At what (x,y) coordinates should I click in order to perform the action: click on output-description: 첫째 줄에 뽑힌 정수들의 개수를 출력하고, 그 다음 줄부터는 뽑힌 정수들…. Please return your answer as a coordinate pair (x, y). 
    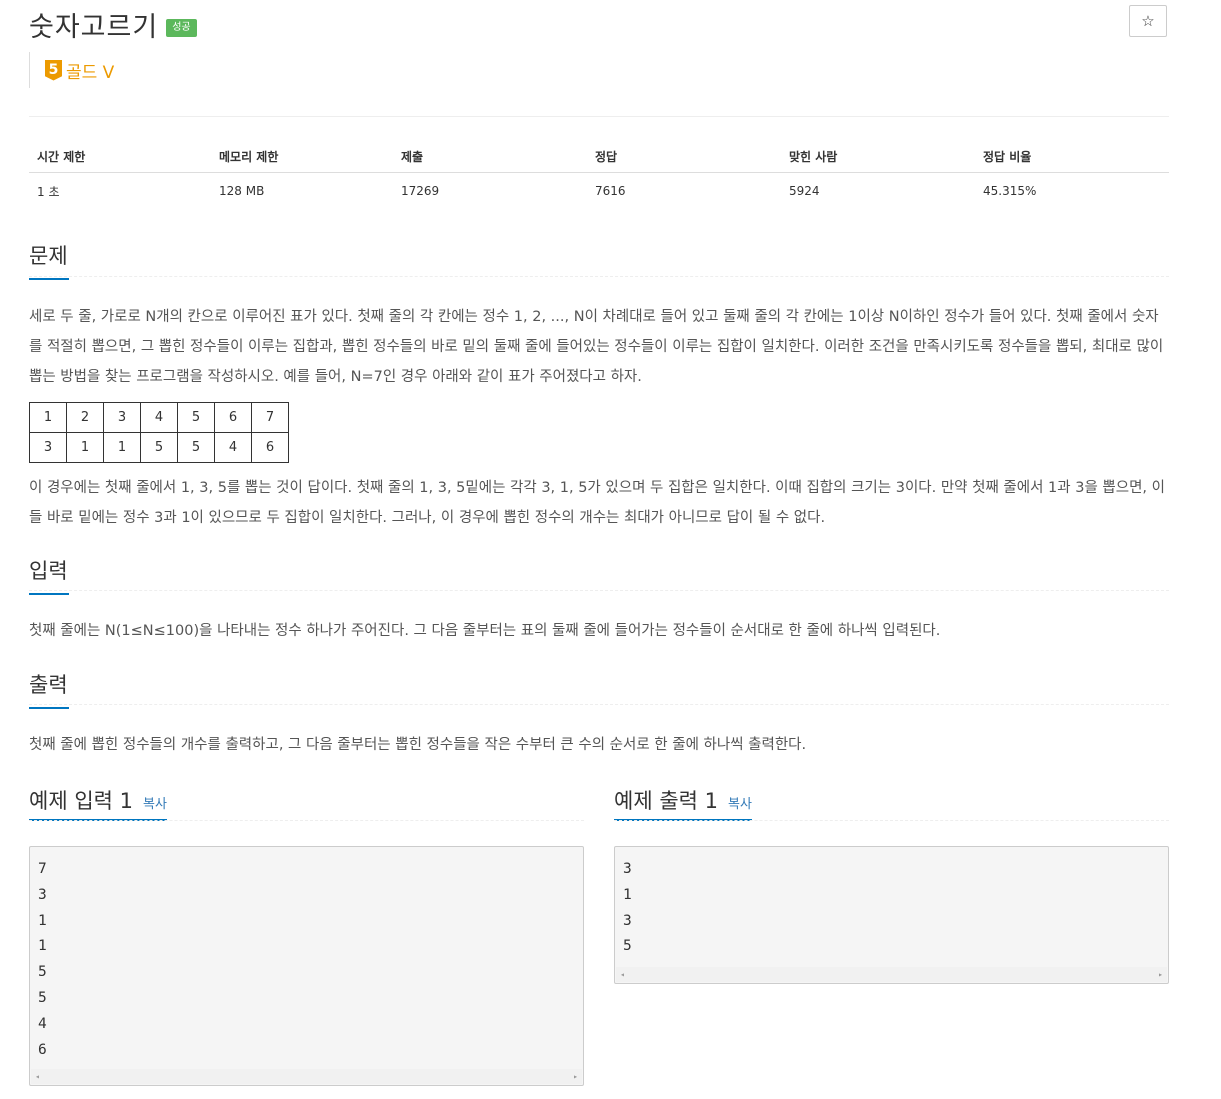
    Looking at the image, I should click on (418, 745).